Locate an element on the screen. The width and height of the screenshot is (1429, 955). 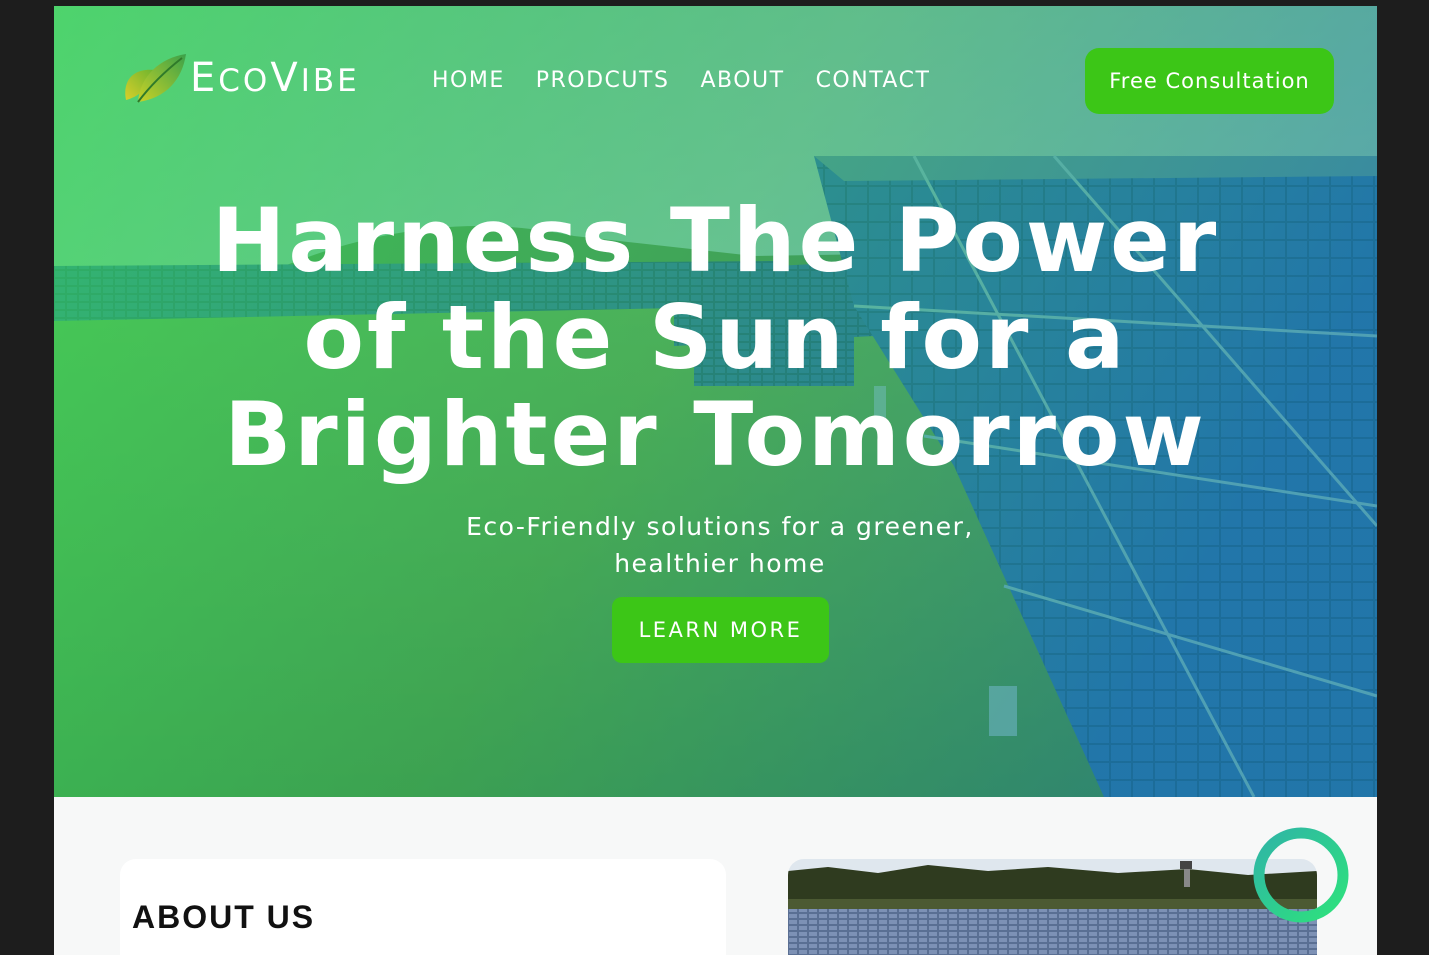
nav-item-contact: CONTACT is located at coordinates (873, 80).